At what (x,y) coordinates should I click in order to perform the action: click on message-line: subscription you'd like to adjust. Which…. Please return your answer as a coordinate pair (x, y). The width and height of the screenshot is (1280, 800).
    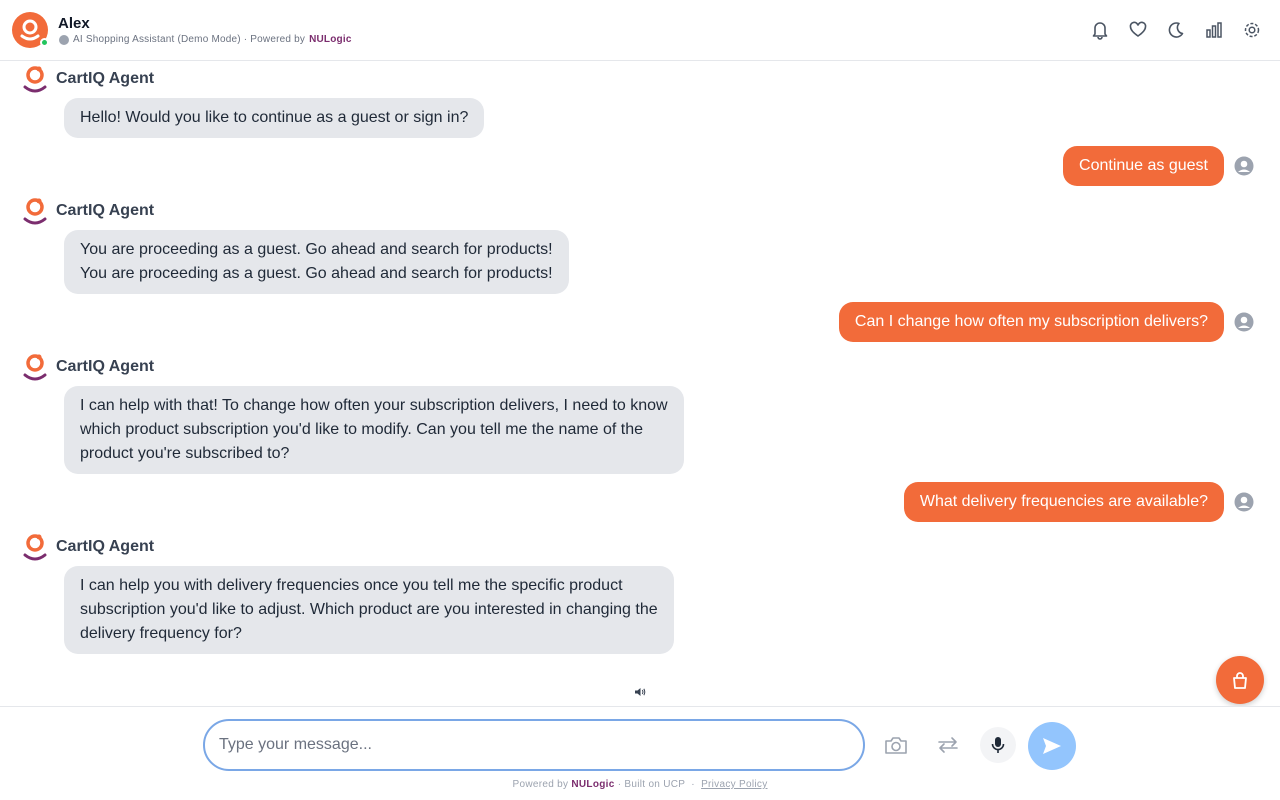
    Looking at the image, I should click on (369, 609).